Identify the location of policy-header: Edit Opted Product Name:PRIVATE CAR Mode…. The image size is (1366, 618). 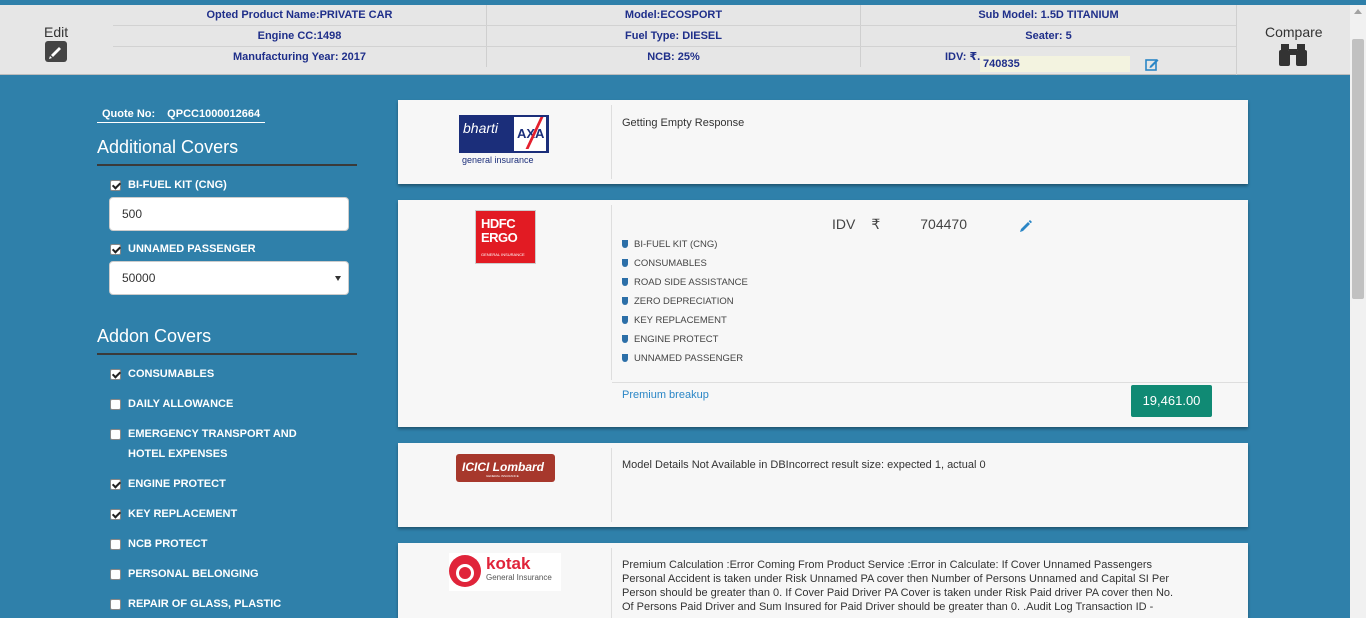
(675, 40).